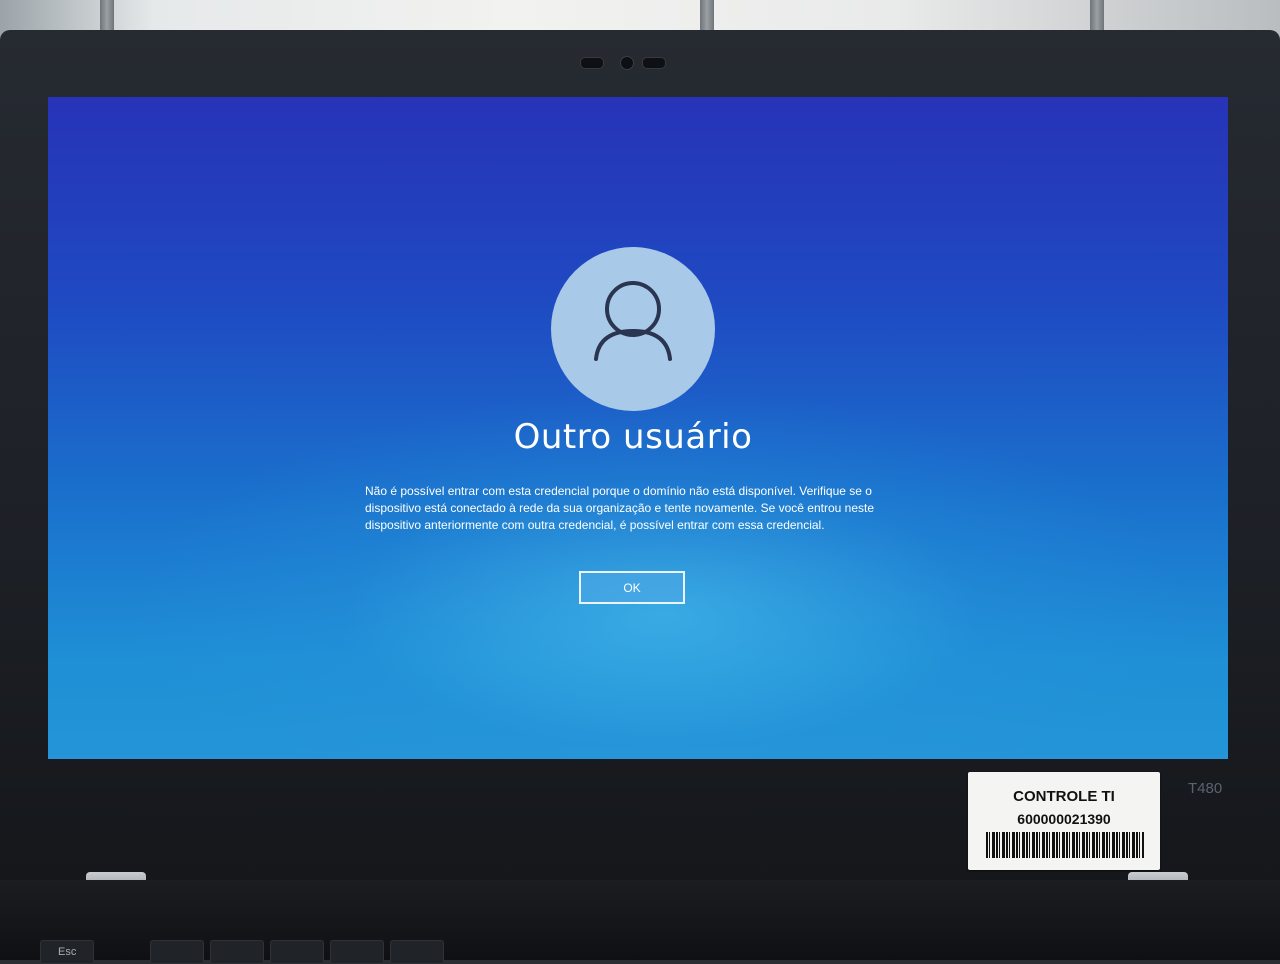 The width and height of the screenshot is (1280, 964). Describe the element at coordinates (633, 321) in the screenshot. I see `user-silhouette-icon` at that location.